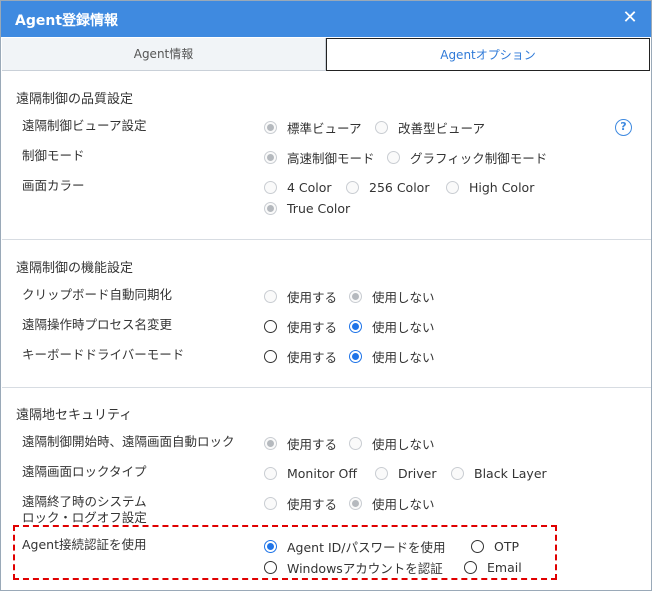 Image resolution: width=652 pixels, height=591 pixels. Describe the element at coordinates (392, 356) in the screenshot. I see `radio-keyboard-nouse: 使用しない` at that location.